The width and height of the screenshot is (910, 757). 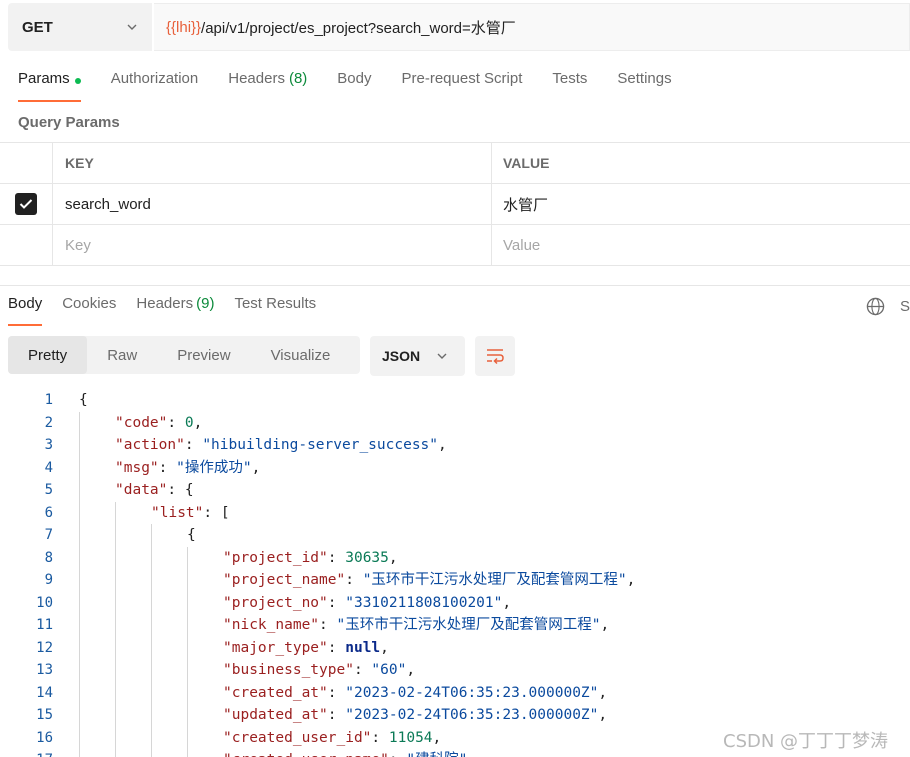 I want to click on globe-icon, so click(x=875, y=306).